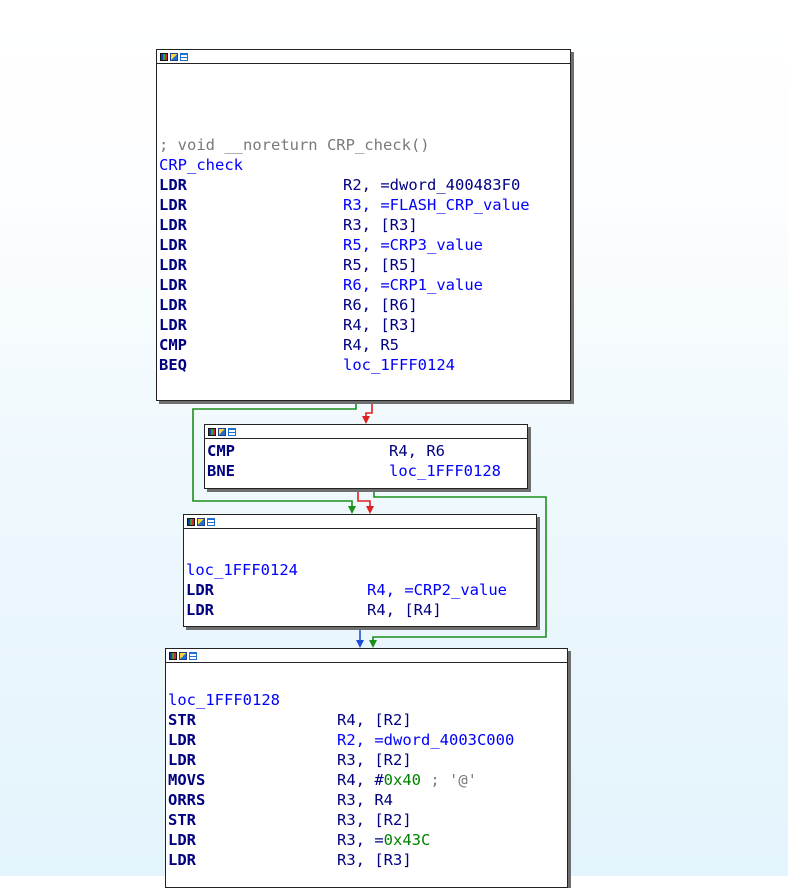 This screenshot has width=788, height=888. Describe the element at coordinates (367, 820) in the screenshot. I see `instruction-row: STR R3, [R2]` at that location.